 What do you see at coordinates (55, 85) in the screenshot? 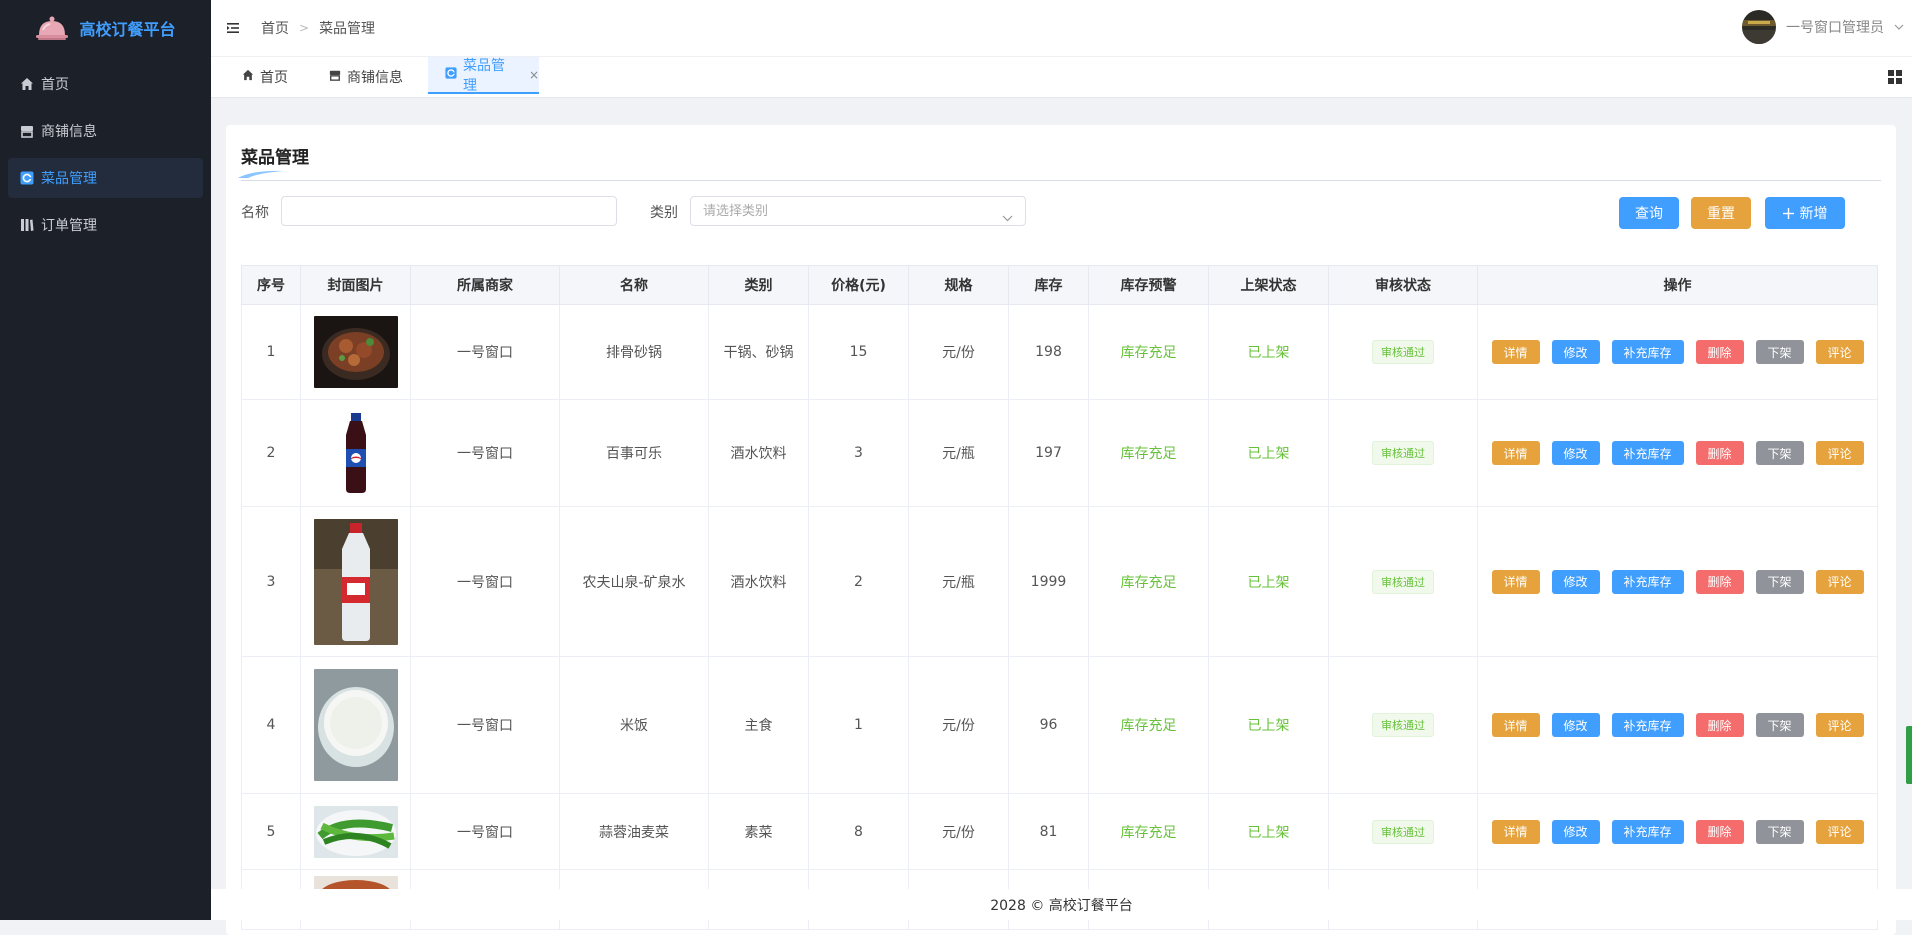
I see `sidebar-item-label: 首页` at bounding box center [55, 85].